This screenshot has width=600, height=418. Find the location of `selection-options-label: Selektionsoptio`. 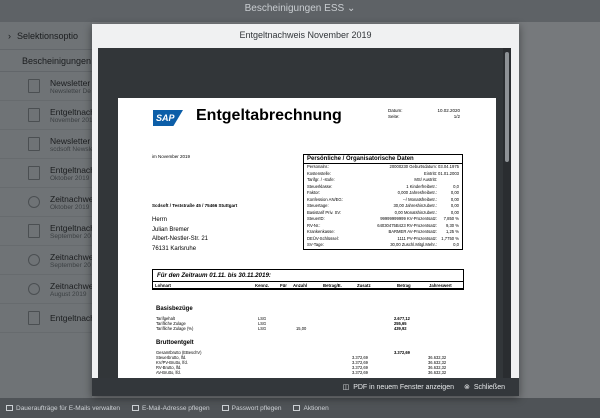

selection-options-label: Selektionsoptio is located at coordinates (48, 35).